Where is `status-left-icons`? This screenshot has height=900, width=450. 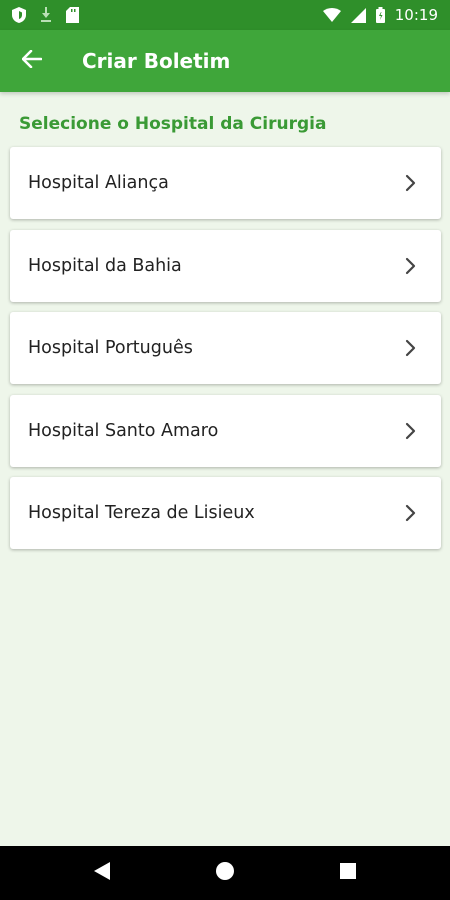 status-left-icons is located at coordinates (45, 15).